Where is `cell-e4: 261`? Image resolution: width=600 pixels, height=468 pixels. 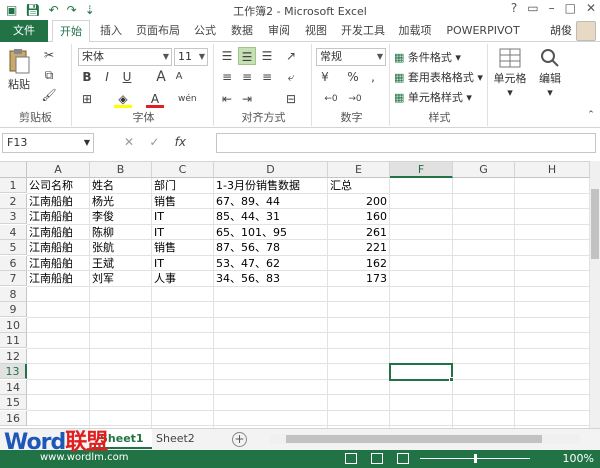
cell-e4: 261 is located at coordinates (359, 232).